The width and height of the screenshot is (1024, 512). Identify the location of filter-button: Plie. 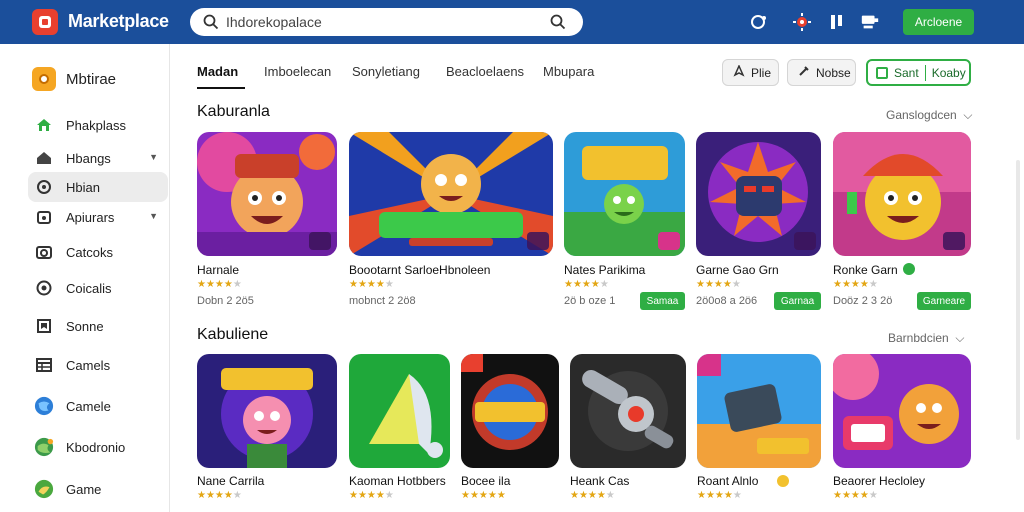
(750, 72).